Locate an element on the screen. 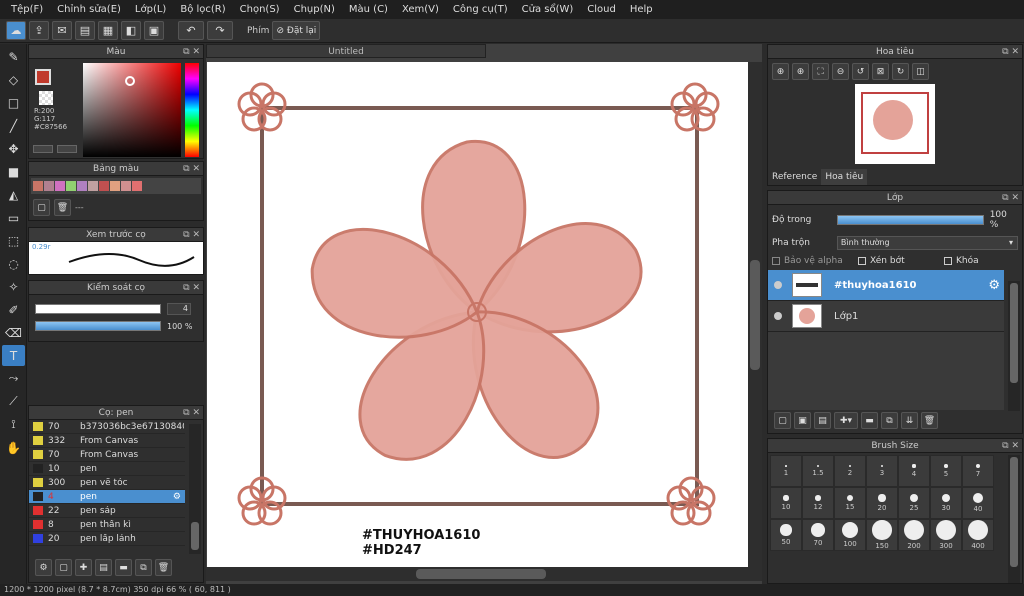 The height and width of the screenshot is (596, 1024). select-pen-icon: ✐ is located at coordinates (13, 309).